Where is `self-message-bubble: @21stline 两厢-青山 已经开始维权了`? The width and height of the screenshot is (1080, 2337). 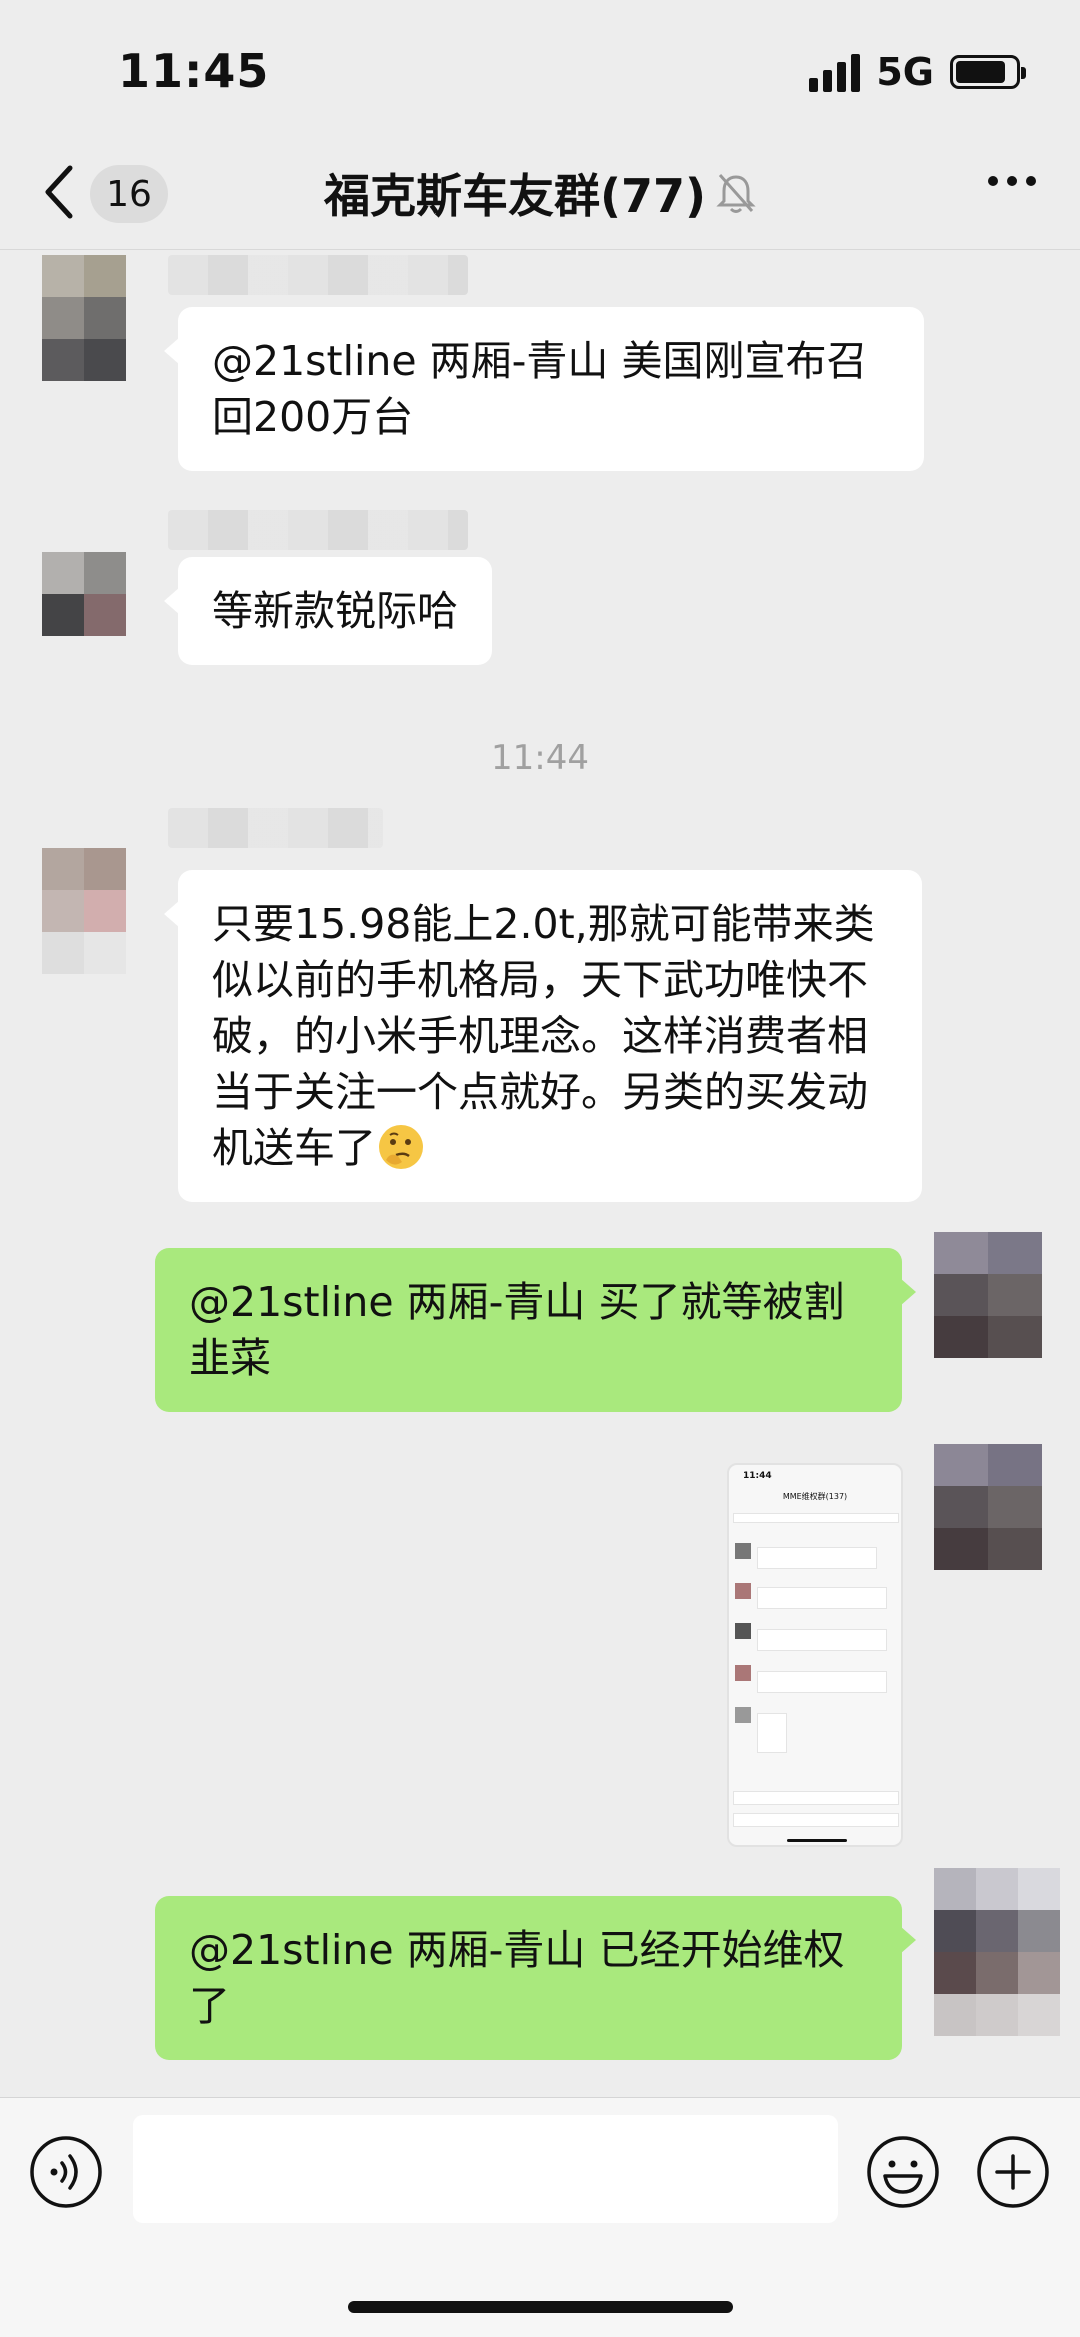
self-message-bubble: @21stline 两厢-青山 已经开始维权了 is located at coordinates (535, 1978).